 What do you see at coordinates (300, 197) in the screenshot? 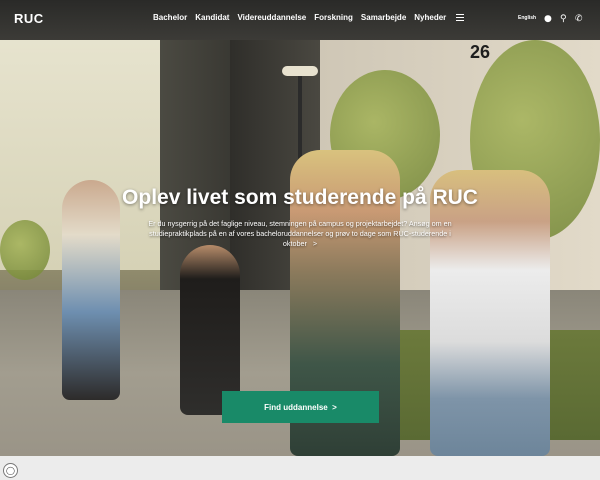
I see `hero-headline: Oplev livet som studerende på RUC` at bounding box center [300, 197].